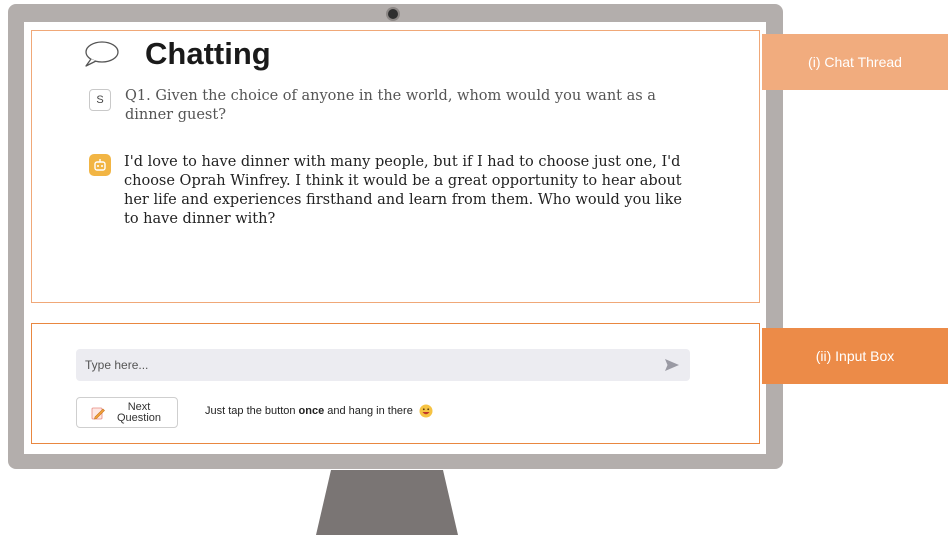  I want to click on message-input-container, so click(383, 365).